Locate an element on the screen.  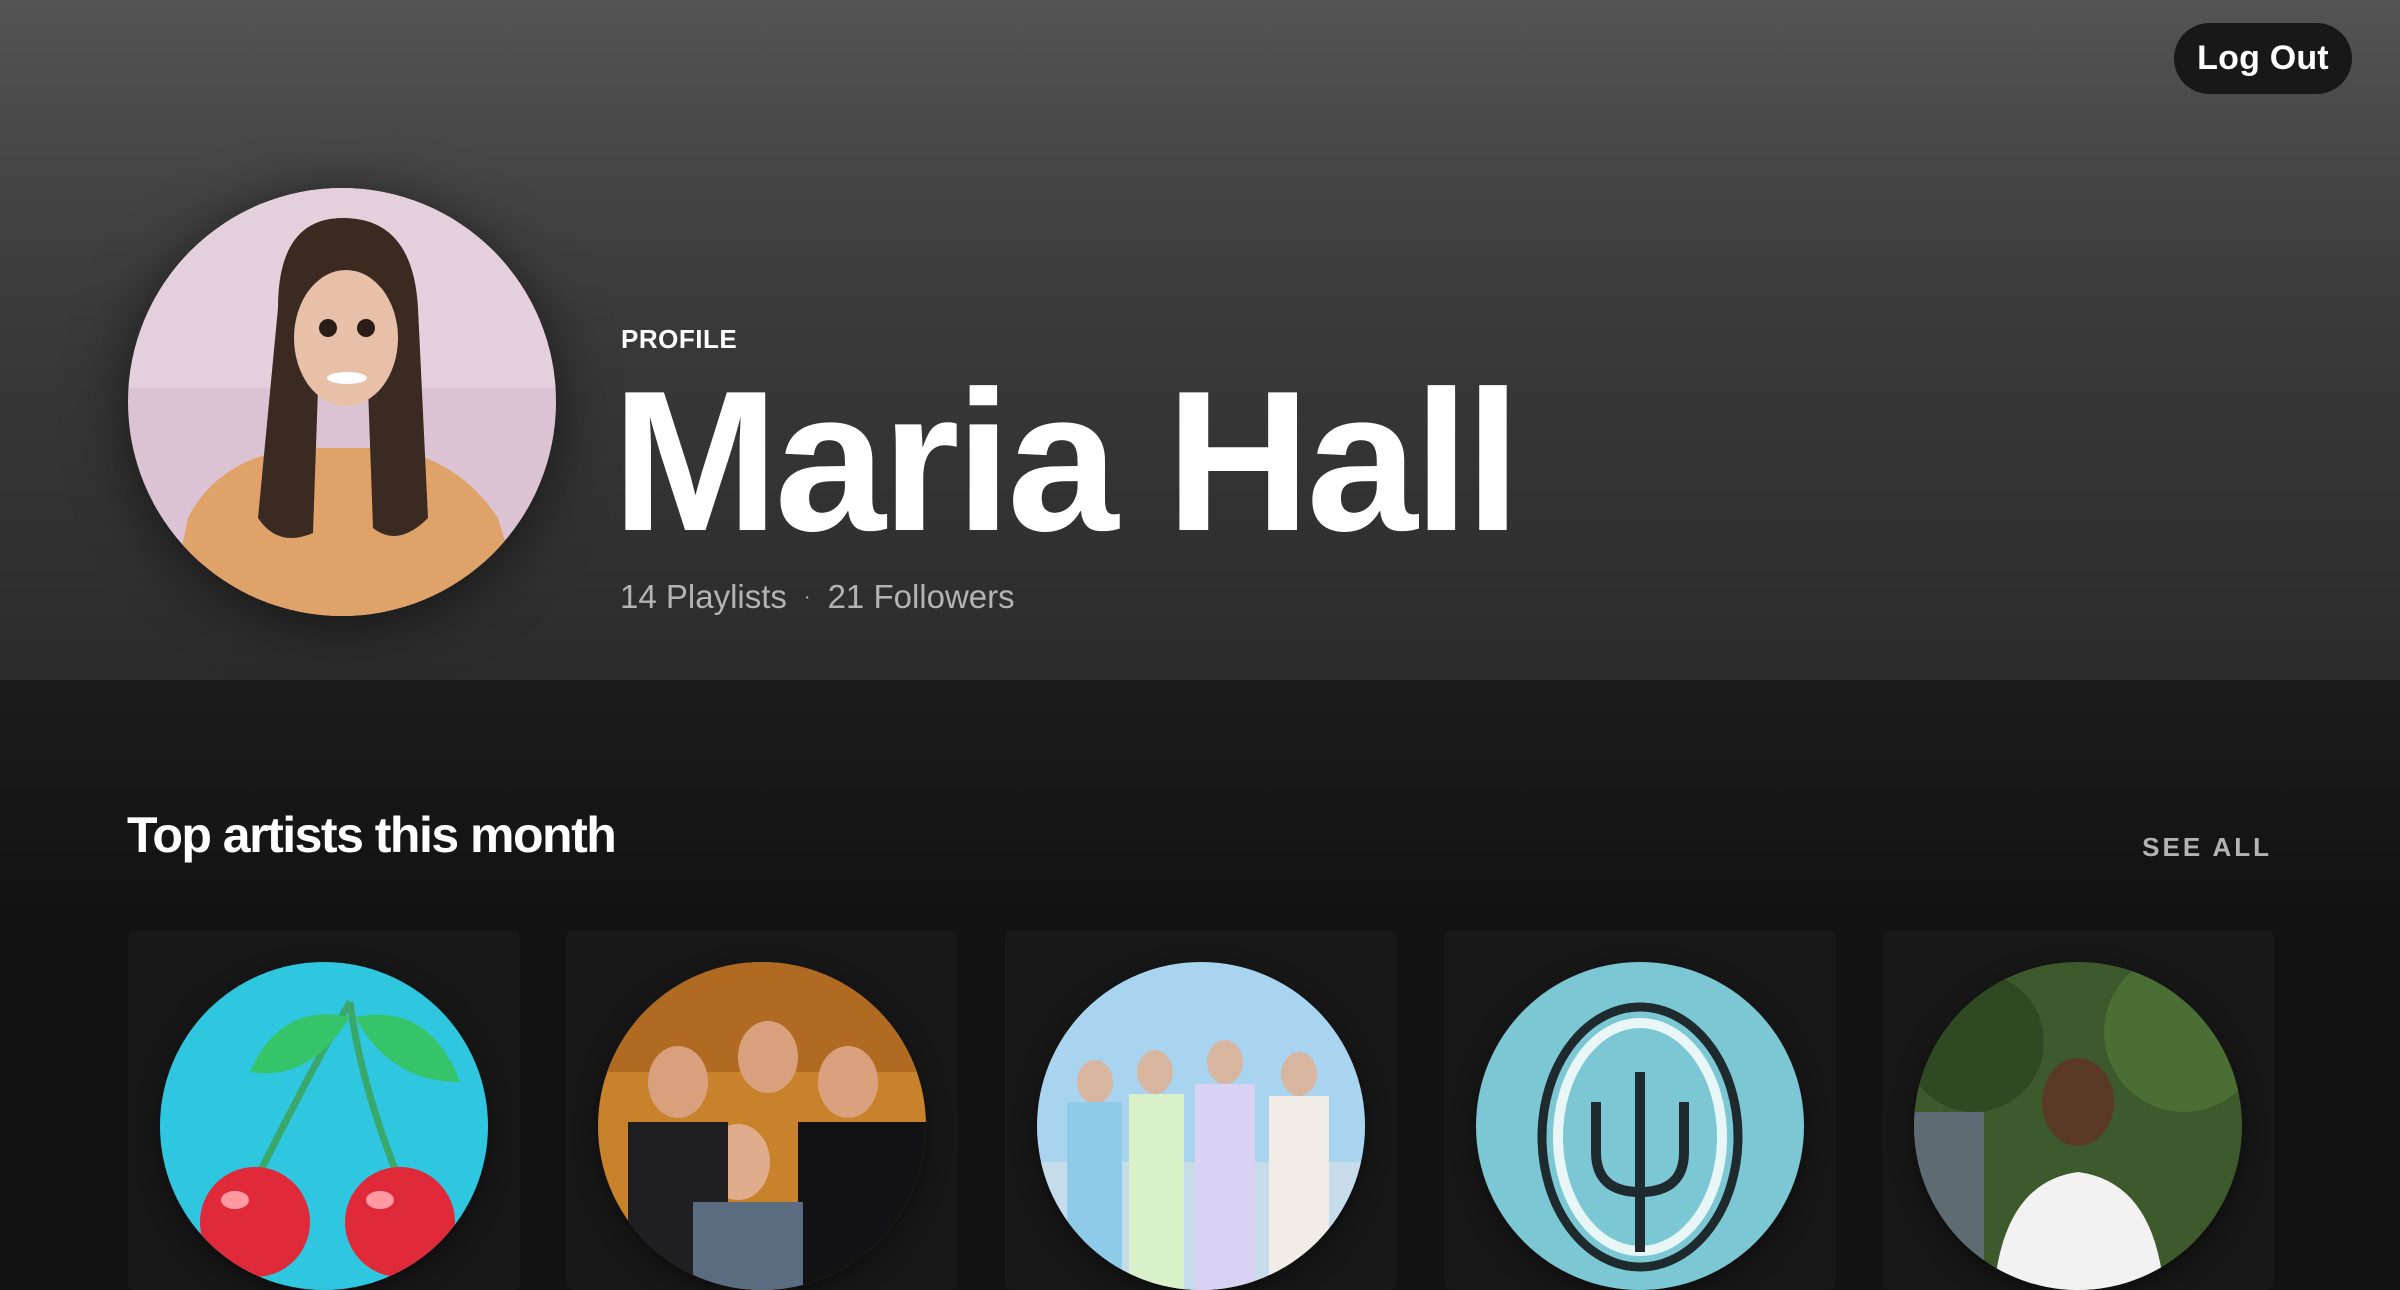
trident-logo is located at coordinates (1640, 1126).